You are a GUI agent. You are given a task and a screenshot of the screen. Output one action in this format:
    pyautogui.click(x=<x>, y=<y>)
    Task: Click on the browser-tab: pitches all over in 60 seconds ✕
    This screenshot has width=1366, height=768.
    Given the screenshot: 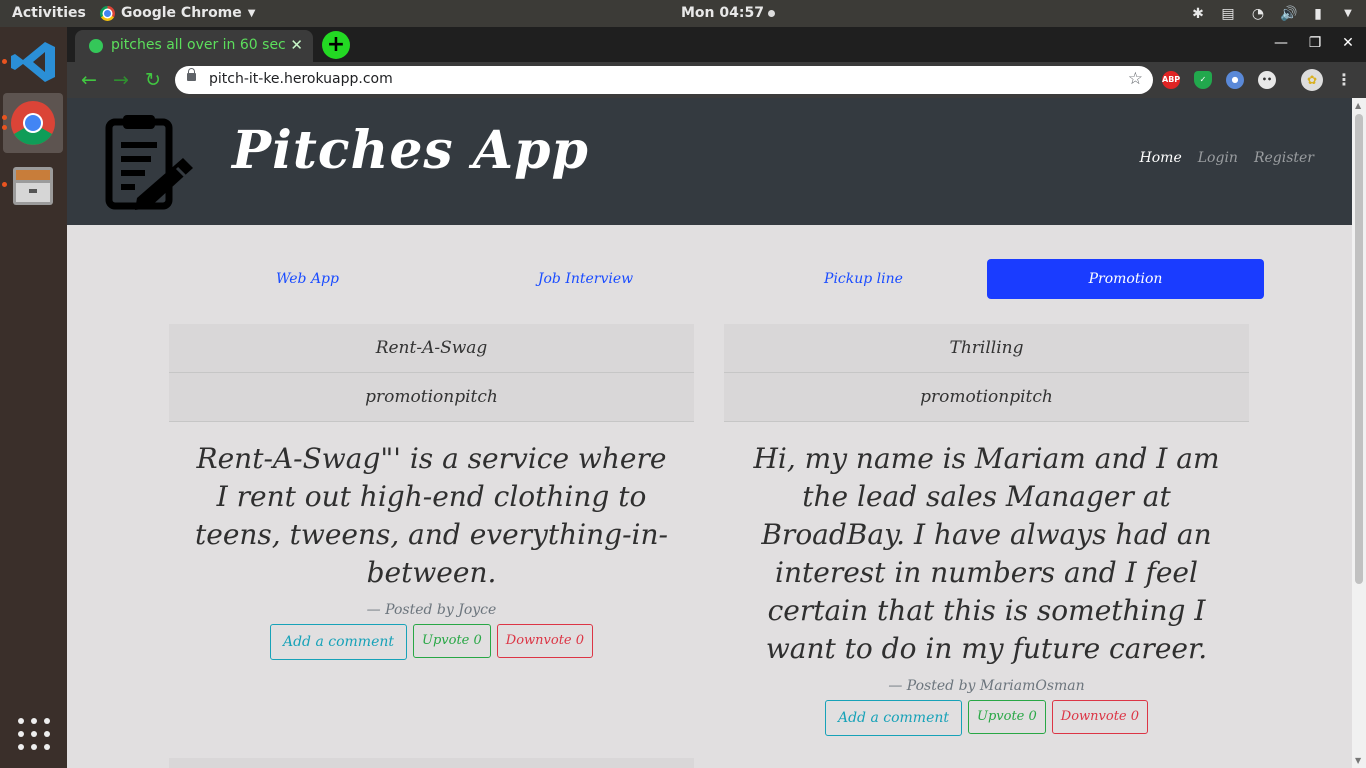 What is the action you would take?
    pyautogui.click(x=194, y=46)
    